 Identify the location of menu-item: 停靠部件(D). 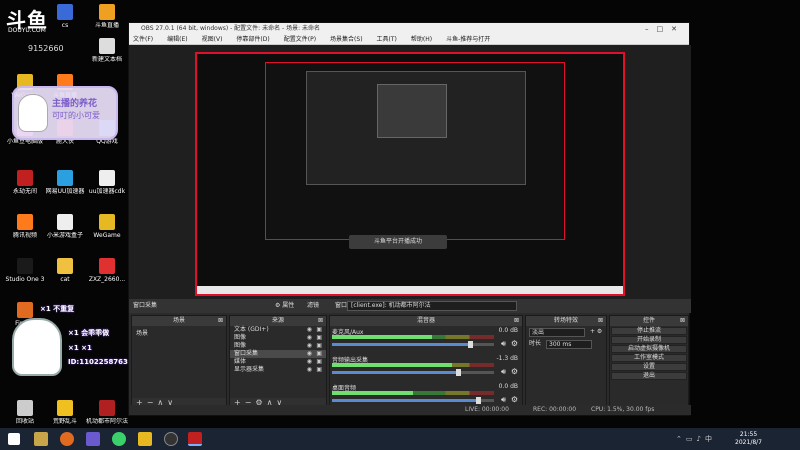
(252, 39).